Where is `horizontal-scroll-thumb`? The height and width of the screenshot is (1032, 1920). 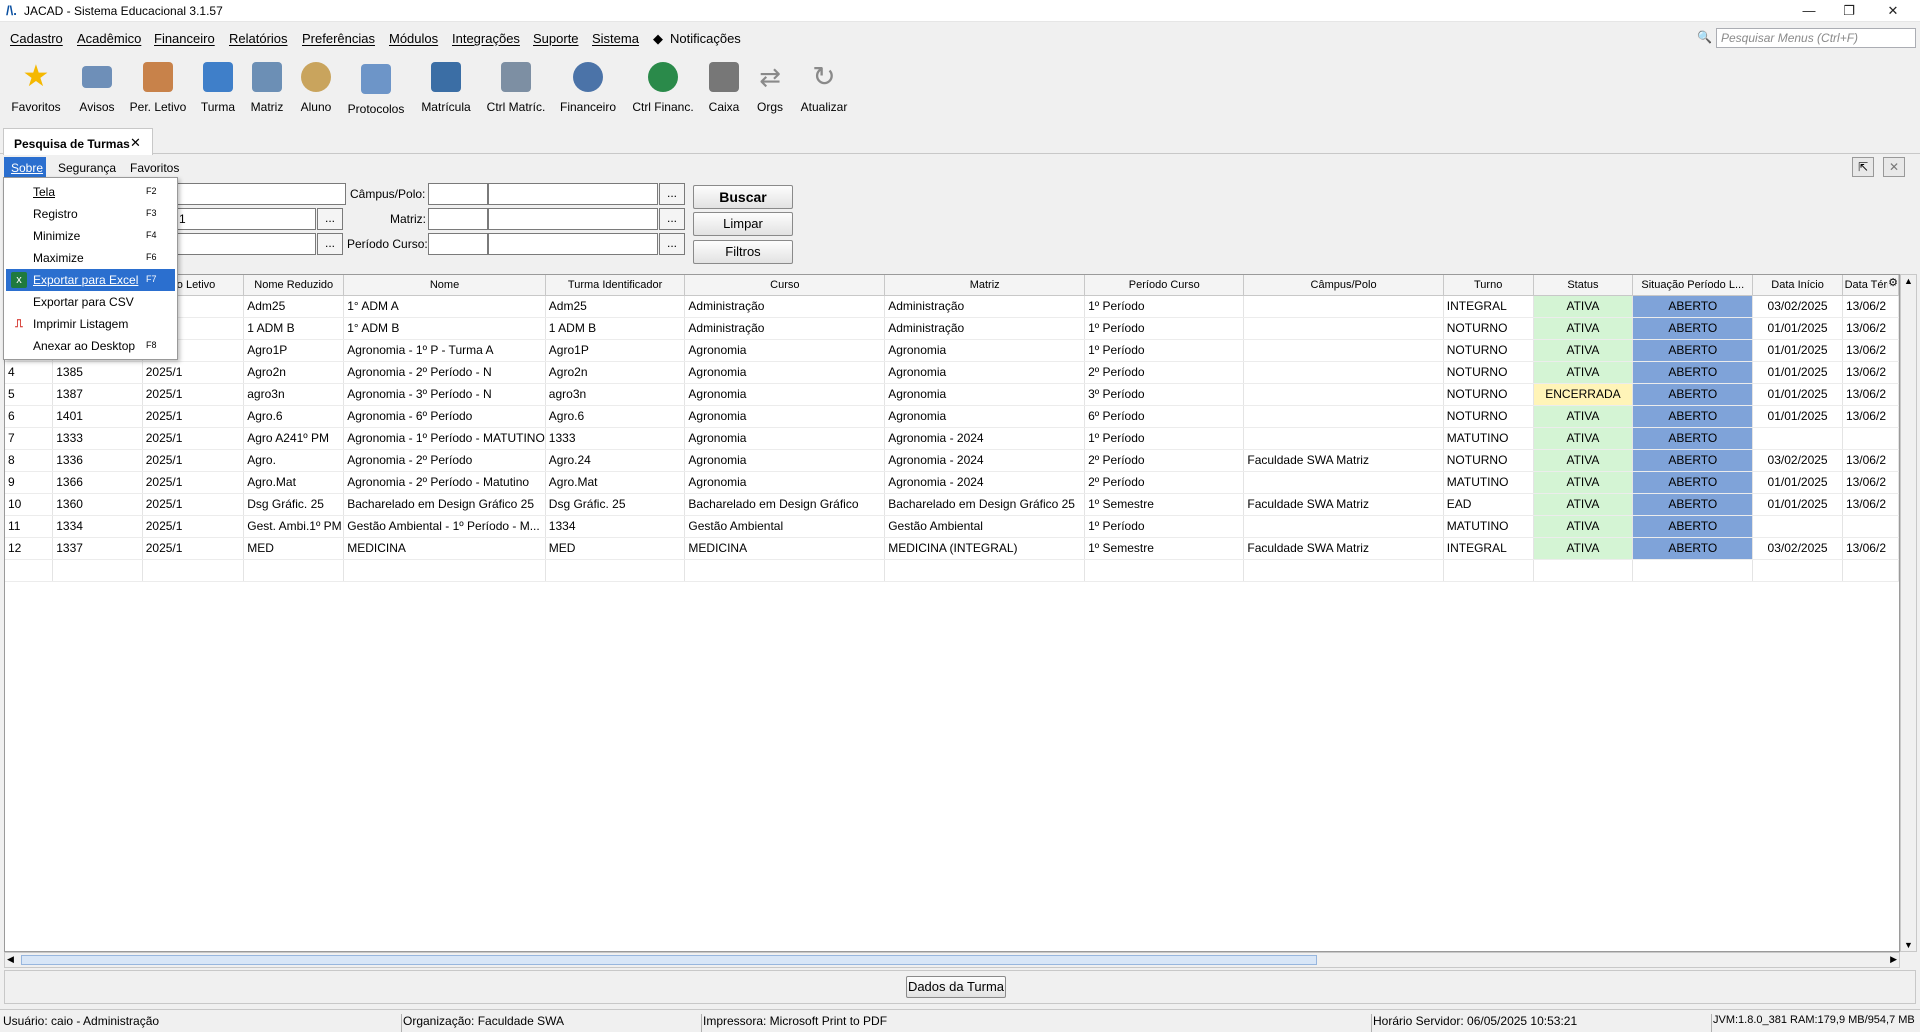 horizontal-scroll-thumb is located at coordinates (669, 960).